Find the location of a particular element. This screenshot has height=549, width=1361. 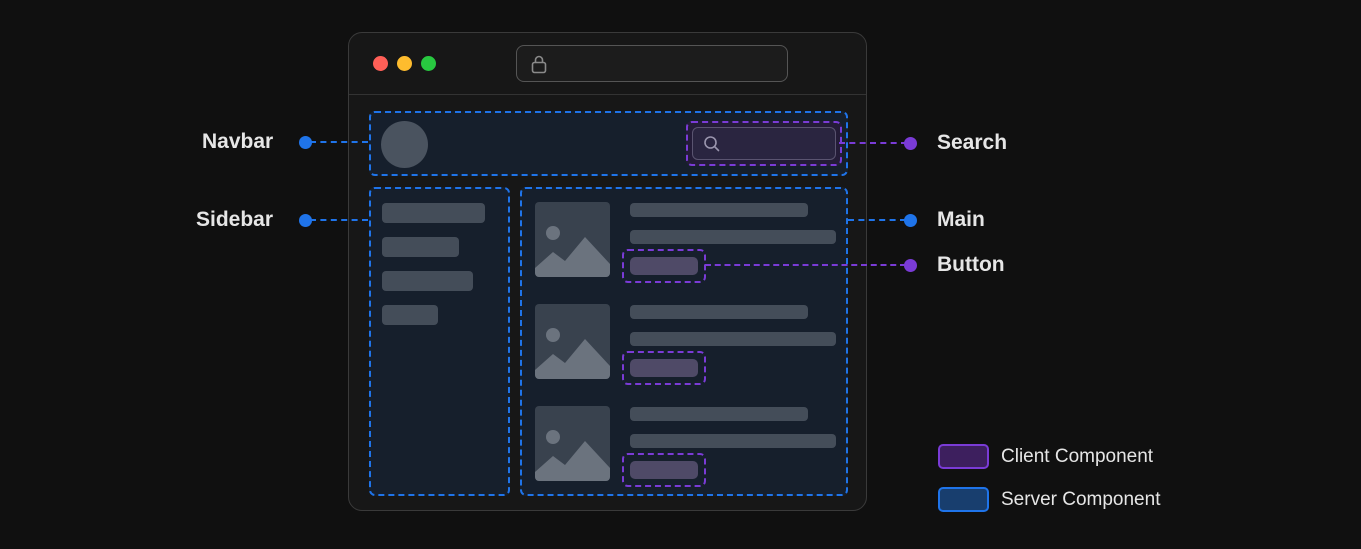

navbar-label: Navbar is located at coordinates (238, 141).